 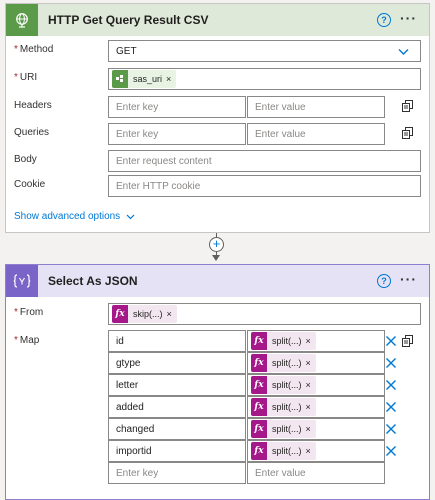 I want to click on uri-label: URI, so click(x=28, y=77).